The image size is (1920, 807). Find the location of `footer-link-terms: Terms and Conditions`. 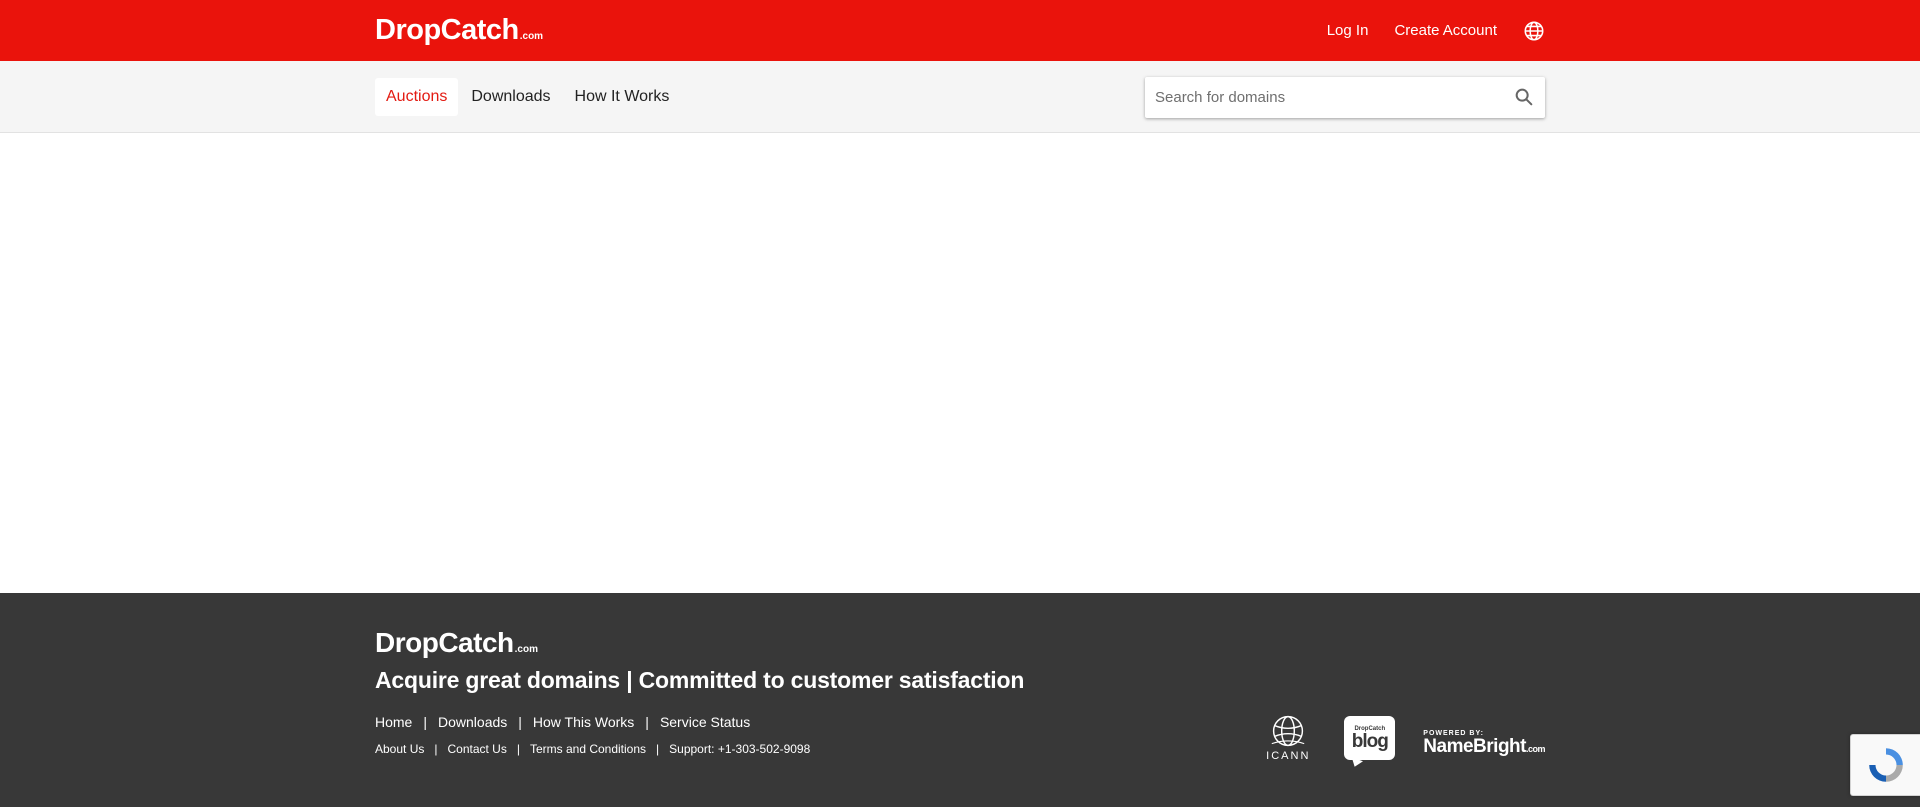

footer-link-terms: Terms and Conditions is located at coordinates (588, 749).